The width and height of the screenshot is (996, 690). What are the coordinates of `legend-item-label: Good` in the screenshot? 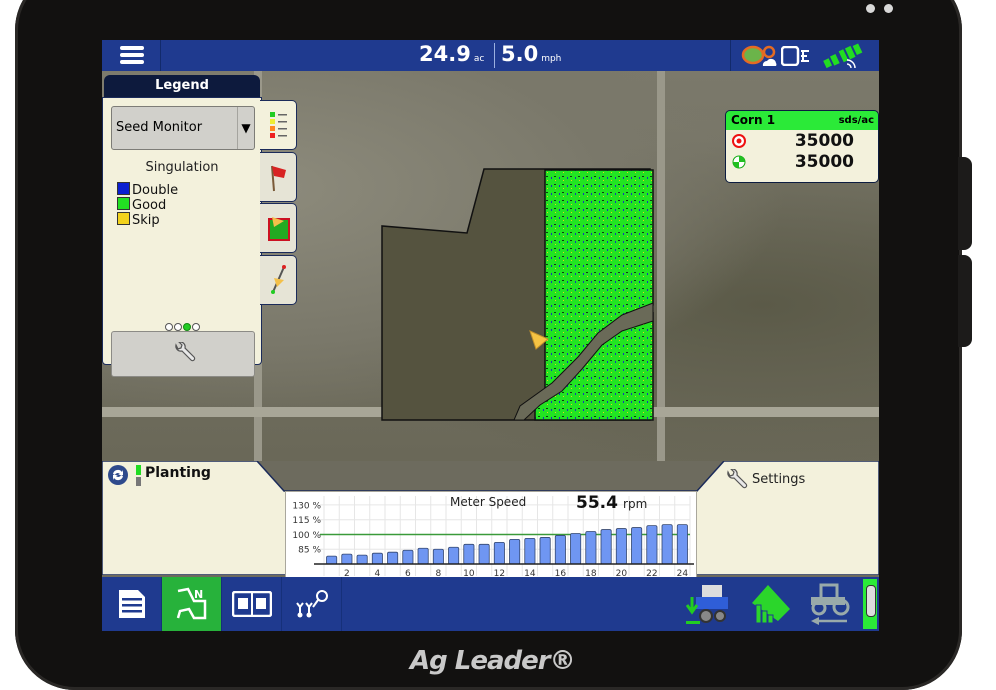 It's located at (149, 205).